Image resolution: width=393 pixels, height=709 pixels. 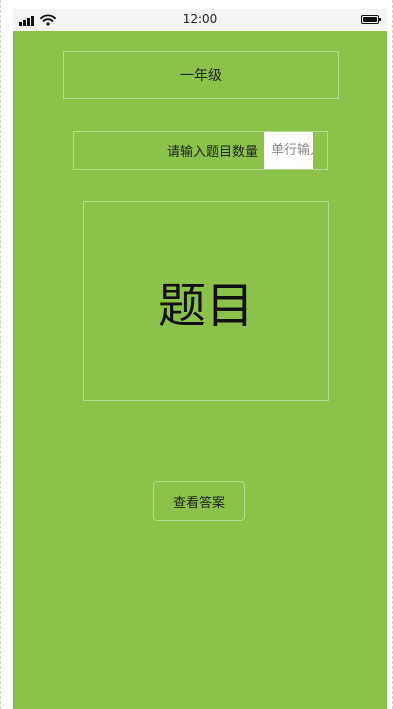 I want to click on status-bar: 12:00, so click(x=200, y=20).